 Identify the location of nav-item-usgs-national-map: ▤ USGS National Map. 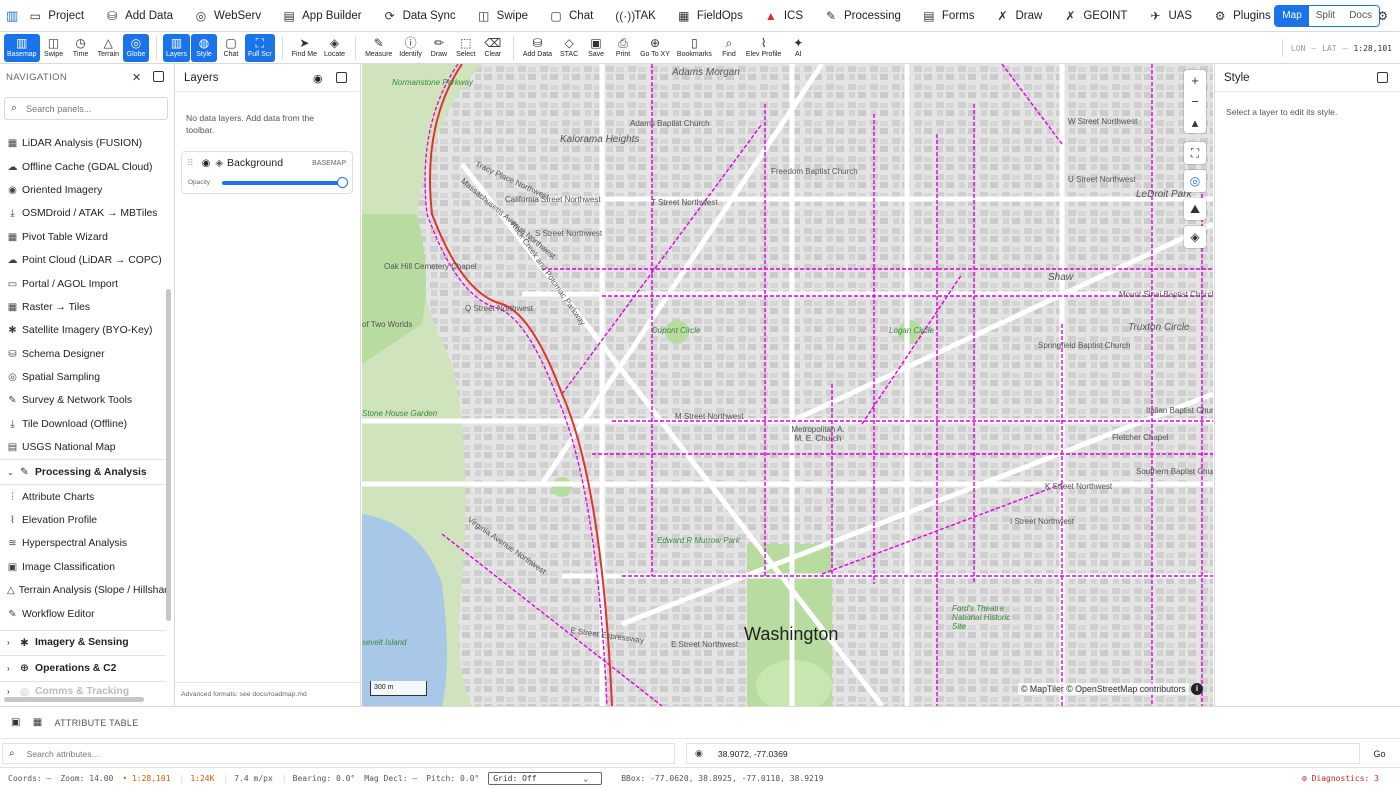
(83, 447).